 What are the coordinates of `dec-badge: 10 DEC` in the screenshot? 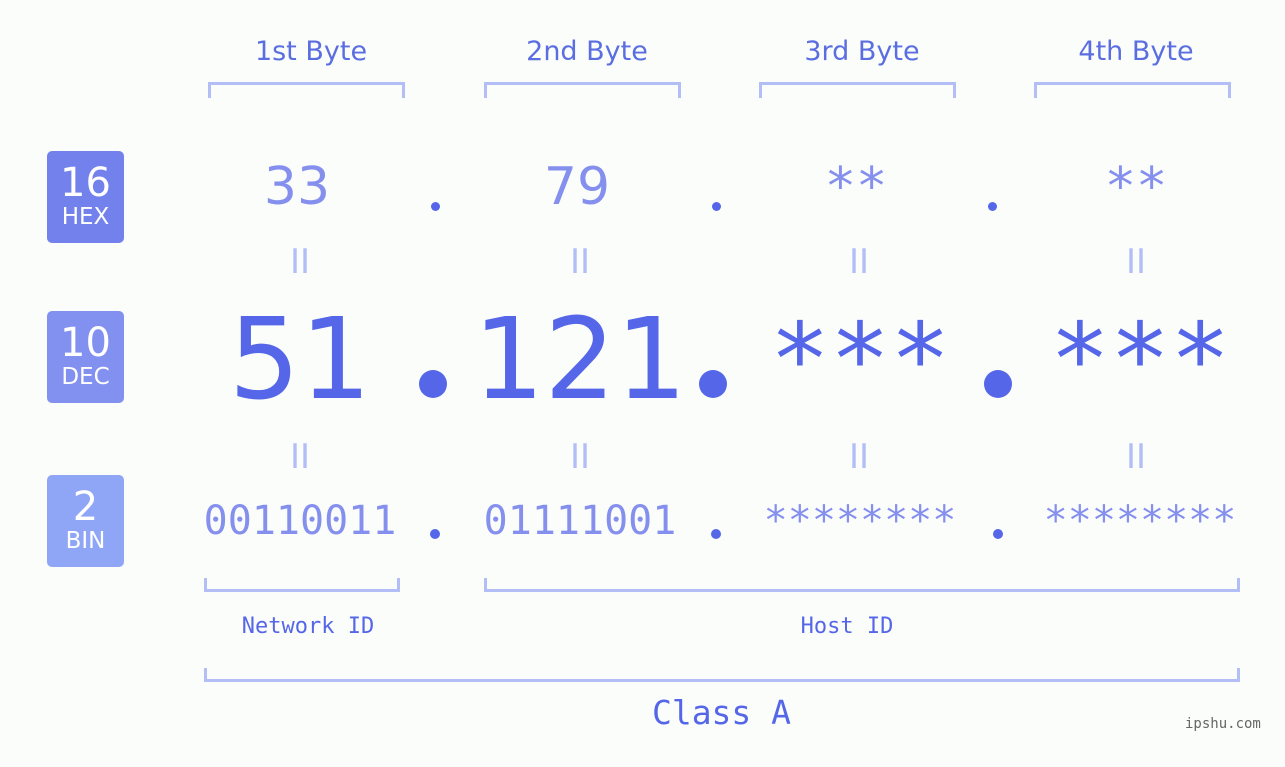 It's located at (85, 357).